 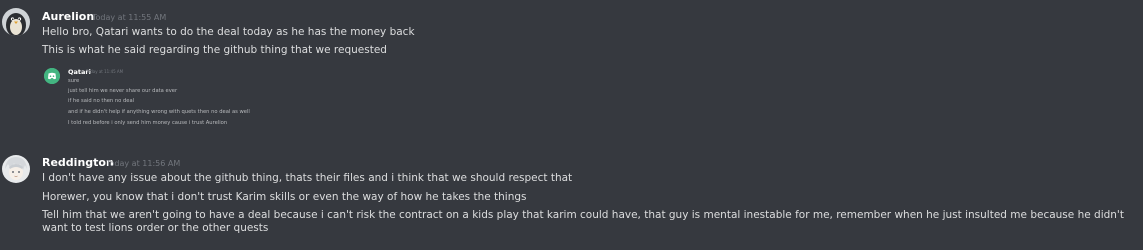 What do you see at coordinates (16, 169) in the screenshot?
I see `anime-avatar-icon` at bounding box center [16, 169].